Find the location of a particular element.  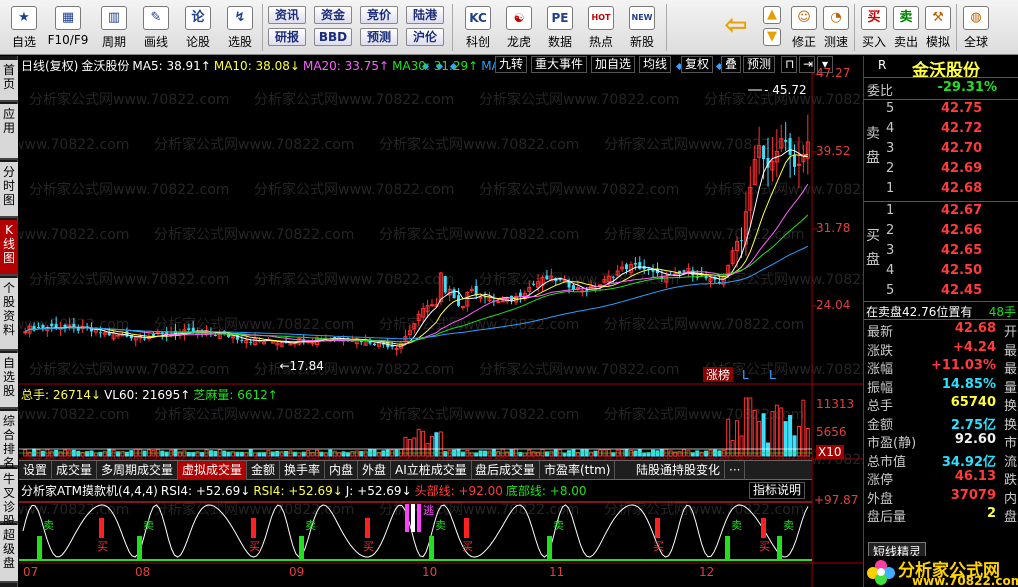

chart-top-button: 叠 is located at coordinates (731, 64).